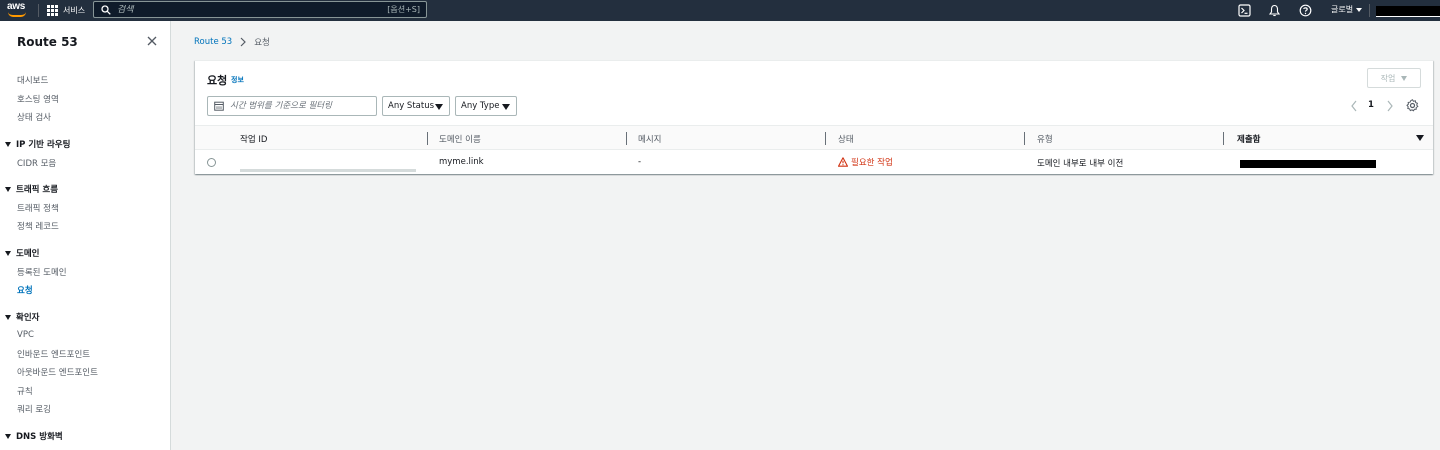 The image size is (1440, 450). What do you see at coordinates (25, 391) in the screenshot?
I see `sidebar-item-rules: 규칙` at bounding box center [25, 391].